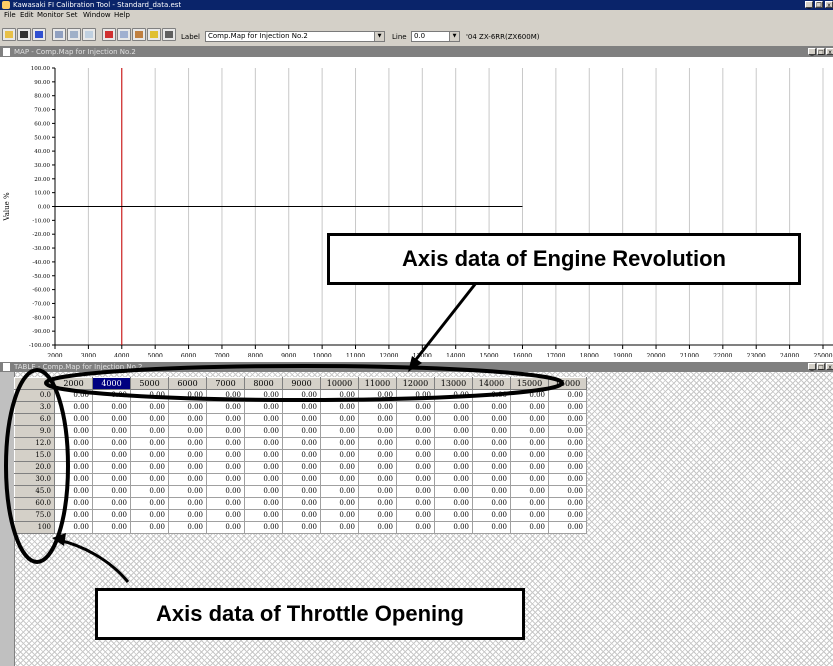 This screenshot has width=833, height=666. I want to click on row-axis-highlight-ellipse, so click(37, 466).